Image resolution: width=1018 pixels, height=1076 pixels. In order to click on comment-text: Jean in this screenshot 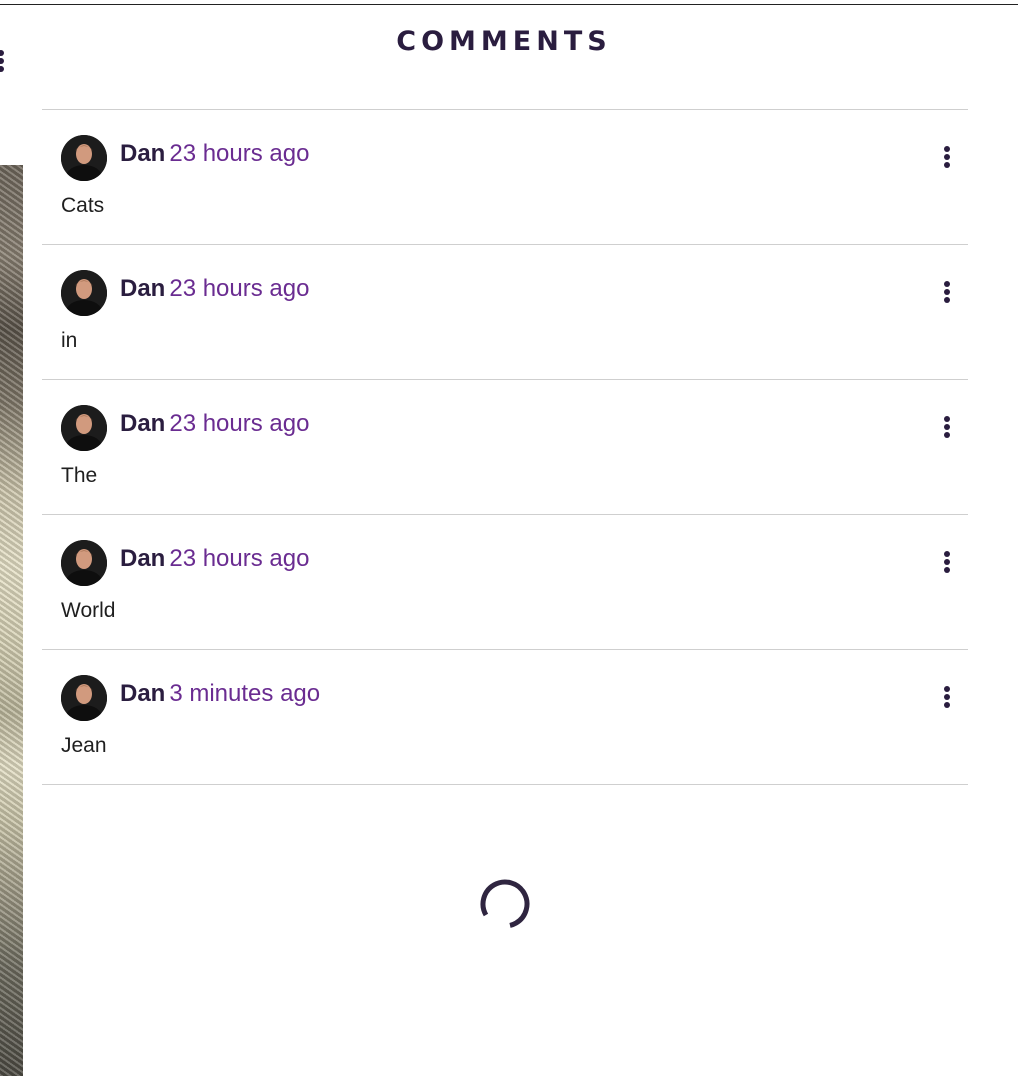, I will do `click(84, 745)`.